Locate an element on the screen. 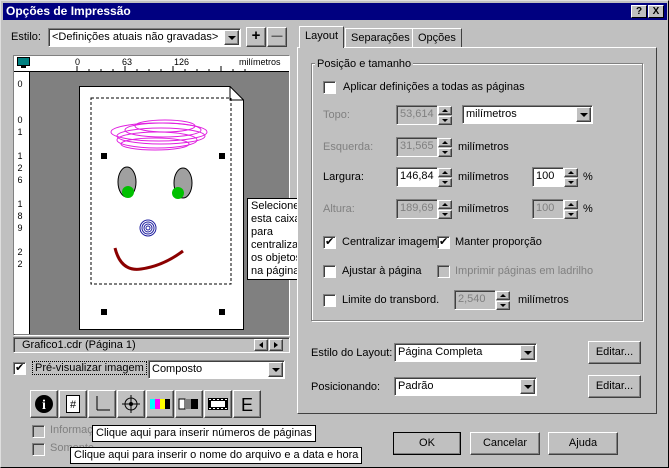 The width and height of the screenshot is (669, 468). tile-pages-label: Imprimir páginas em ladrilho is located at coordinates (524, 271).